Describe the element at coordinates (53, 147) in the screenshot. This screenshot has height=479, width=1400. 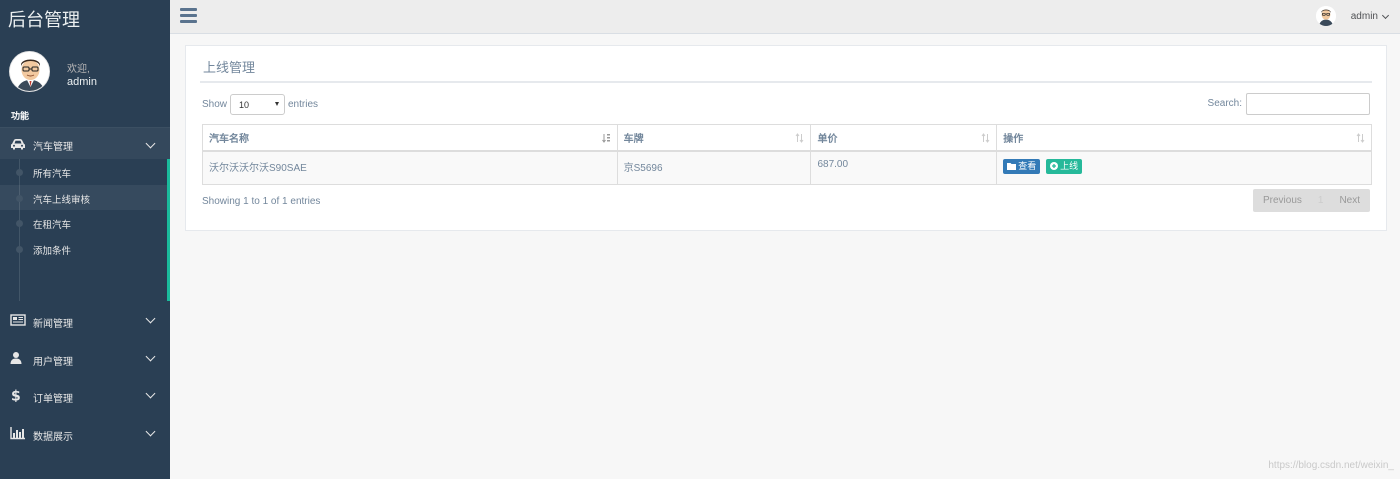
I see `sidebar-item-label: 汽车管理` at that location.